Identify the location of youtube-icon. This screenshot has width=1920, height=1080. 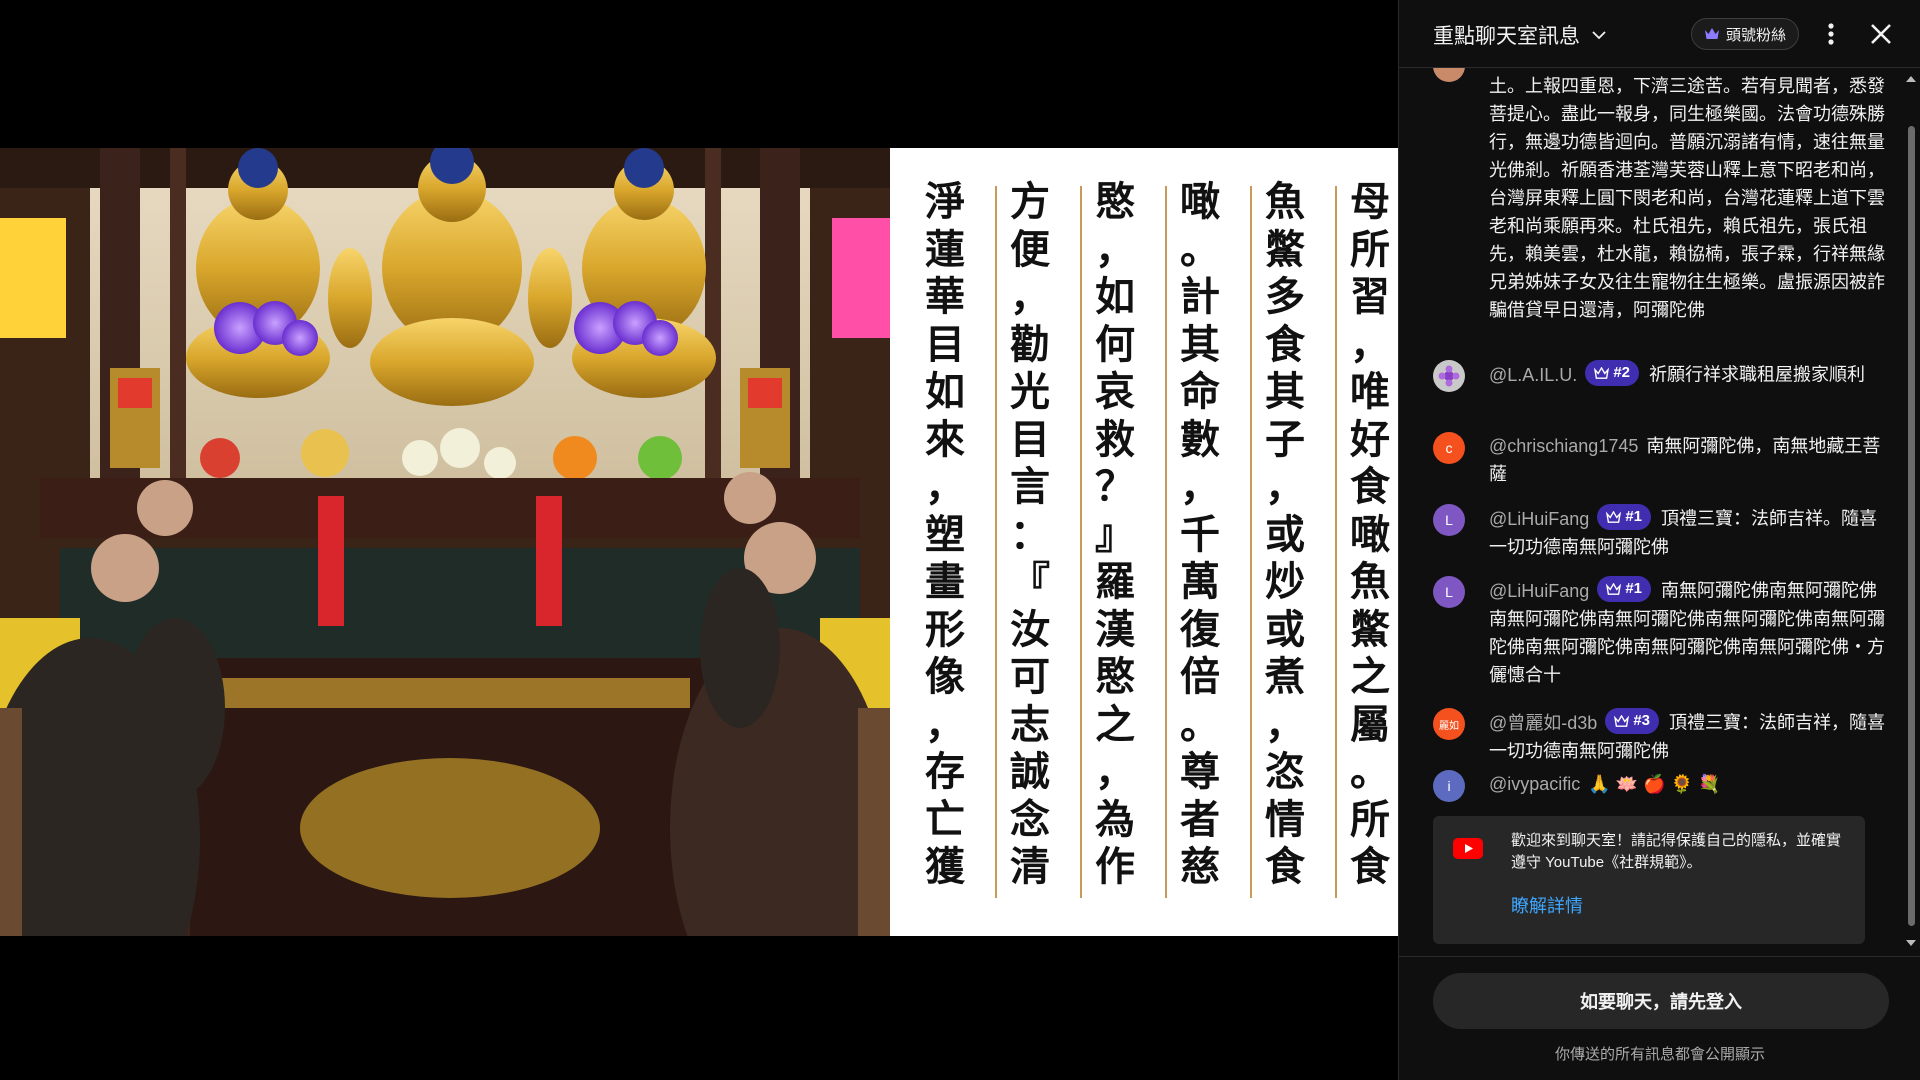
(1468, 848).